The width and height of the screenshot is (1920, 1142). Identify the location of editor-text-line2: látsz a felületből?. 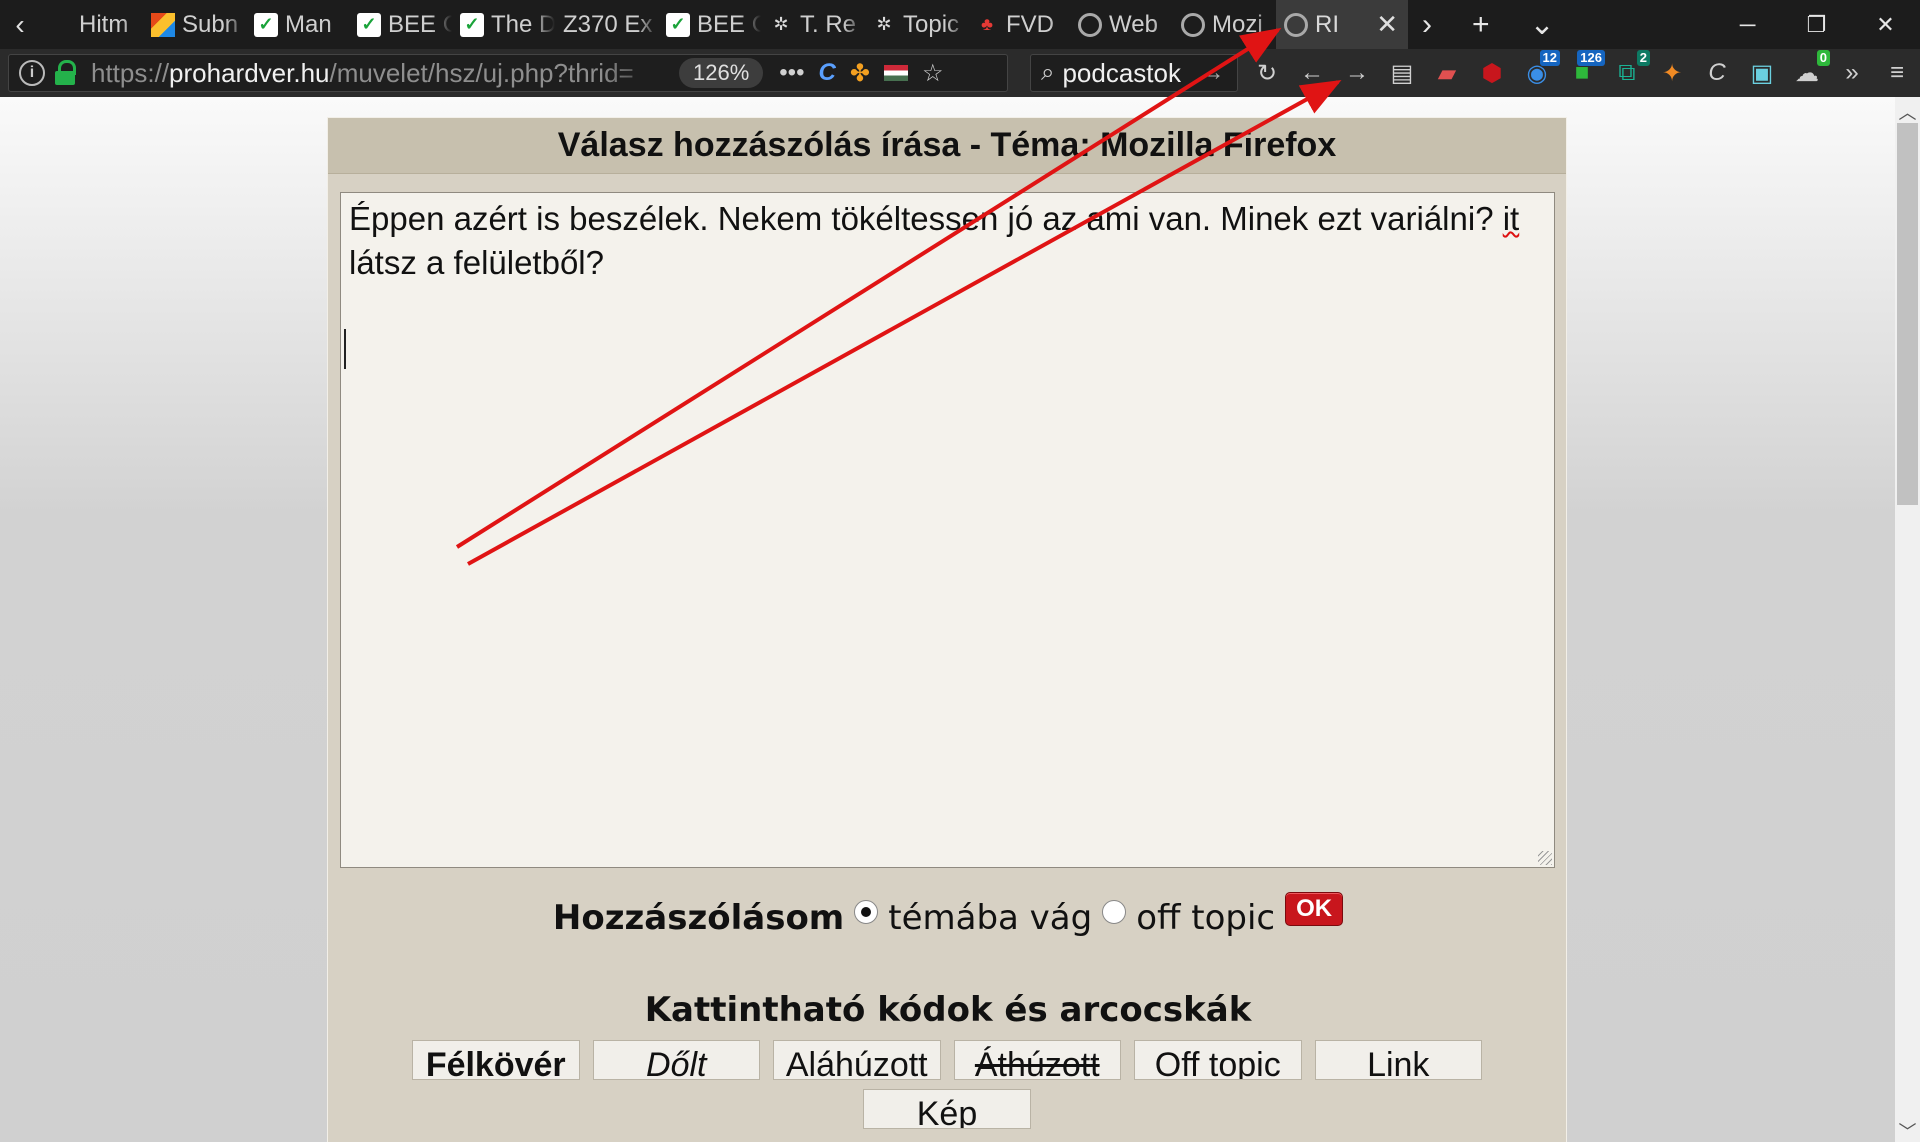
(476, 262).